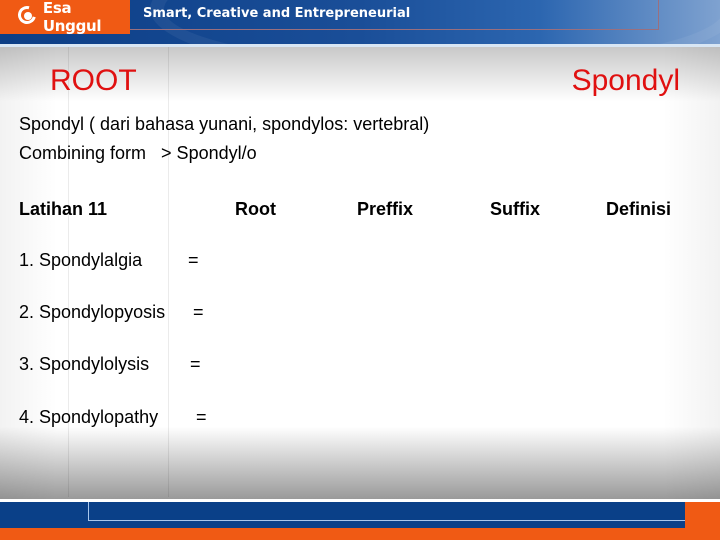 The image size is (720, 540). I want to click on header-root: Root, so click(255, 209).